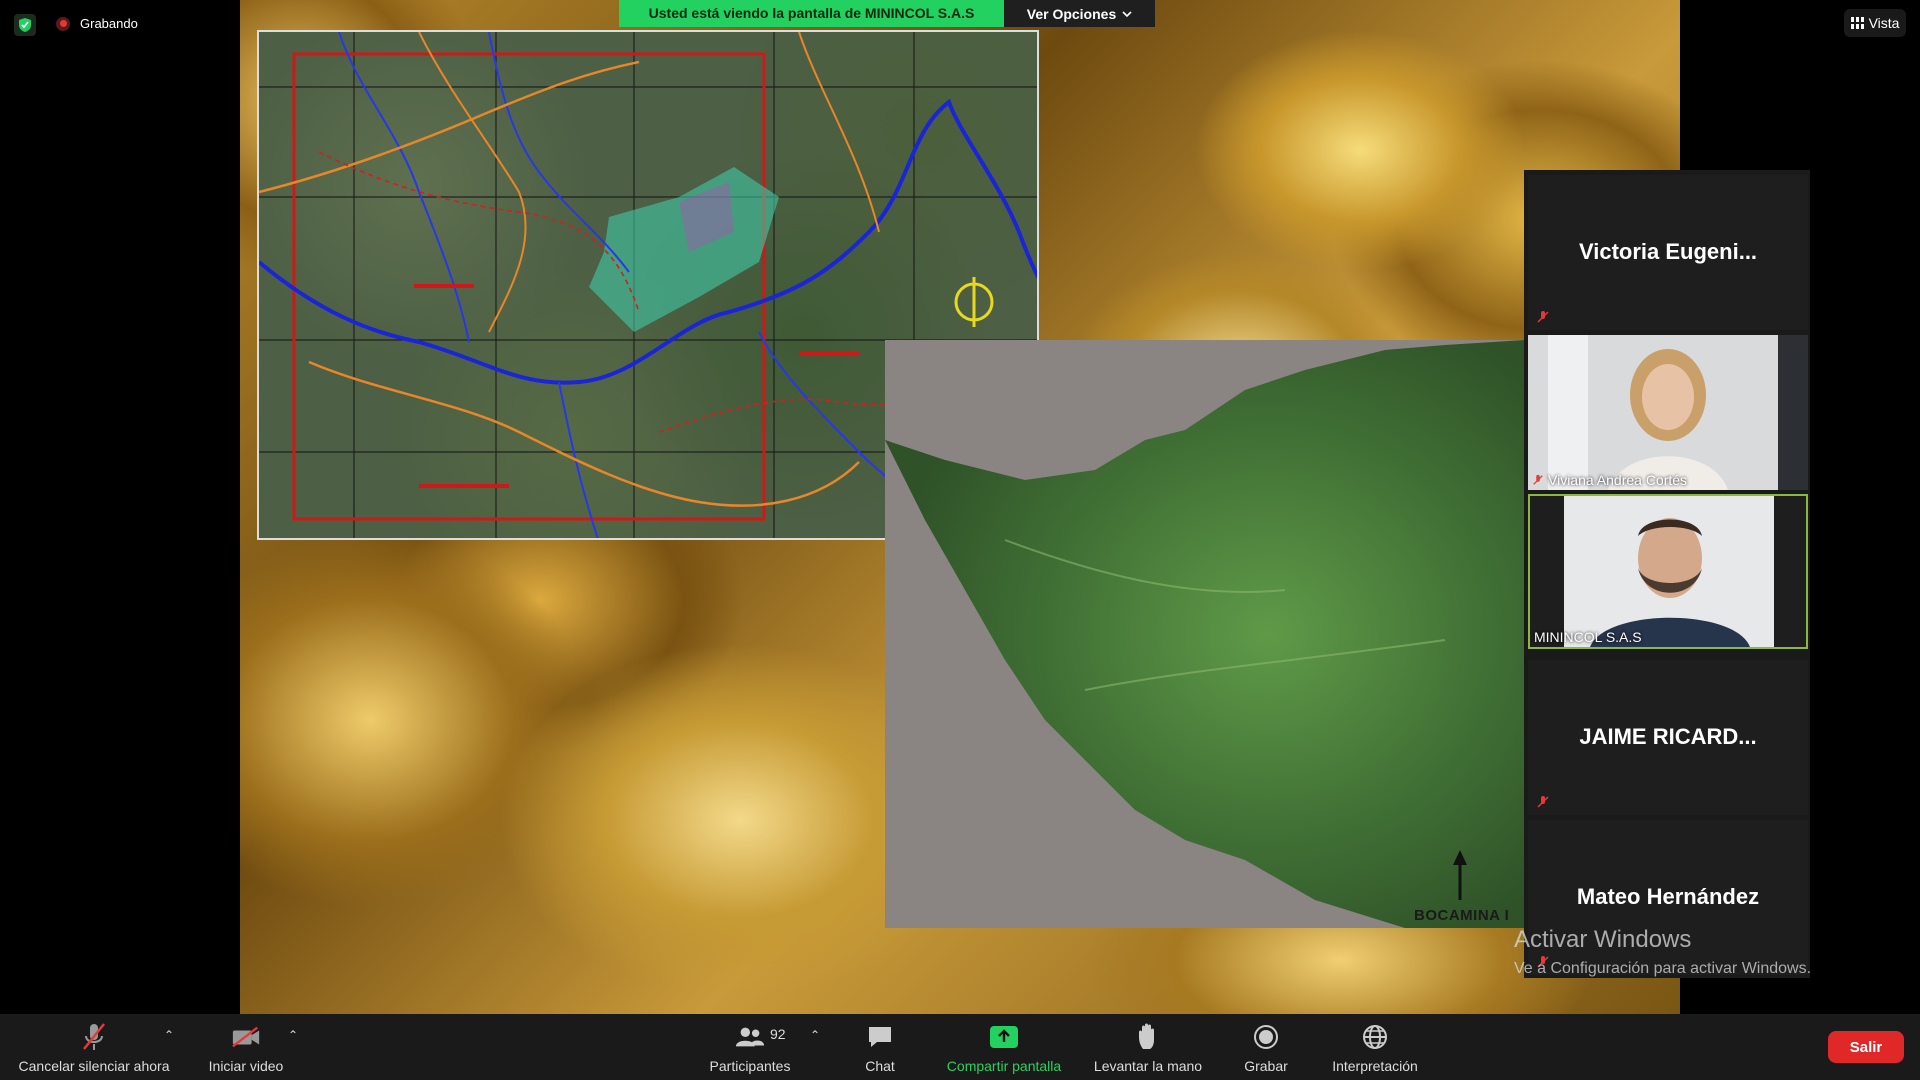 The image size is (1920, 1080). What do you see at coordinates (1588, 637) in the screenshot?
I see `participant-name: MININCOL S.A.S` at bounding box center [1588, 637].